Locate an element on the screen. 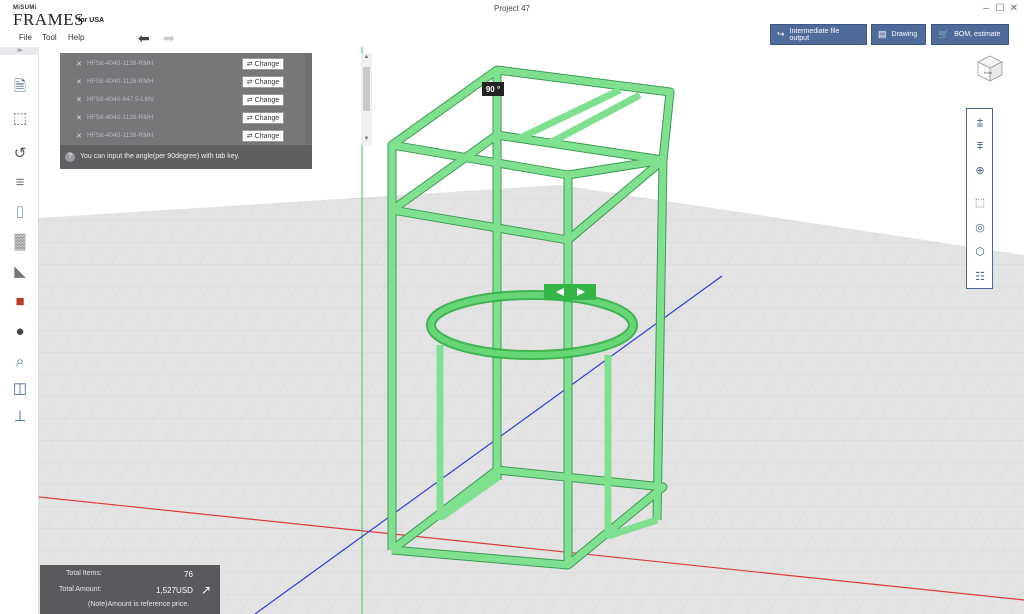 Image resolution: width=1024 pixels, height=614 pixels. foot-icon: ⊥ is located at coordinates (20, 416).